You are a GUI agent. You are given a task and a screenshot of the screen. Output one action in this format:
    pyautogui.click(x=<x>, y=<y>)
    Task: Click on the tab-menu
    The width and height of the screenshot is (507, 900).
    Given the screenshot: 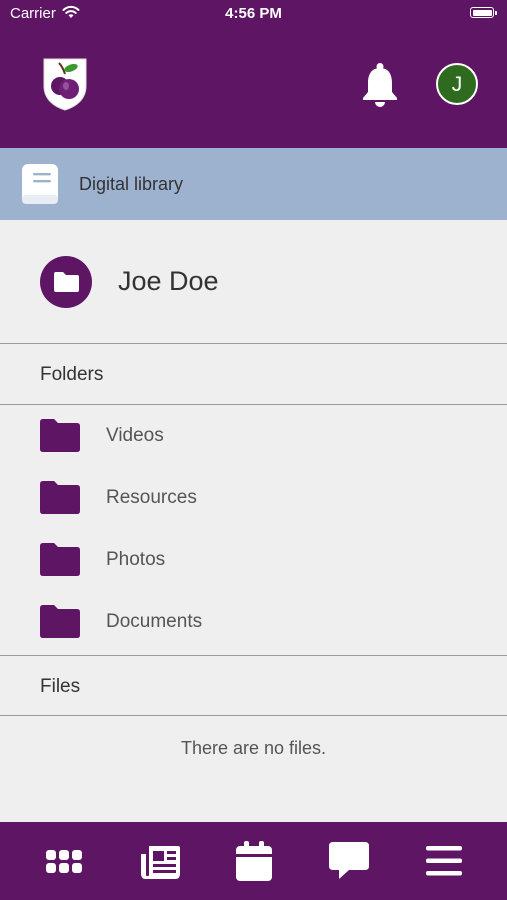 What is the action you would take?
    pyautogui.click(x=444, y=861)
    